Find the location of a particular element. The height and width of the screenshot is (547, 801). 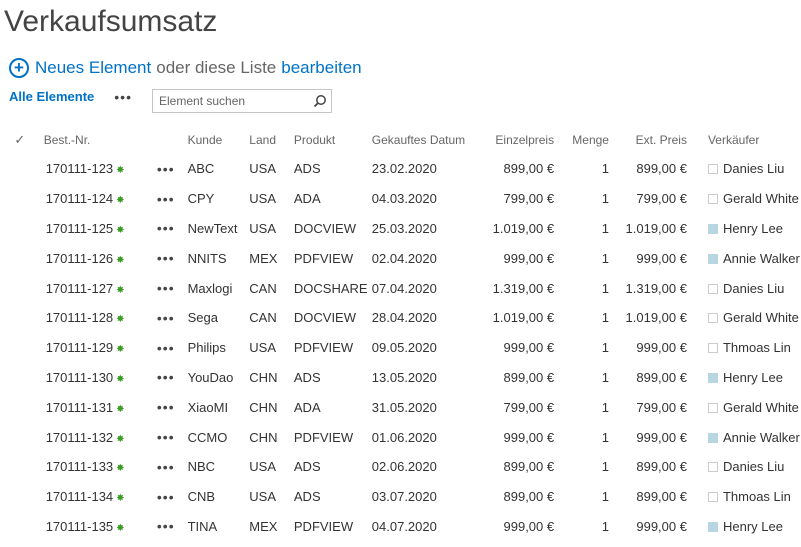

order-id-cell: 170111-131 ✸ is located at coordinates (94, 407).